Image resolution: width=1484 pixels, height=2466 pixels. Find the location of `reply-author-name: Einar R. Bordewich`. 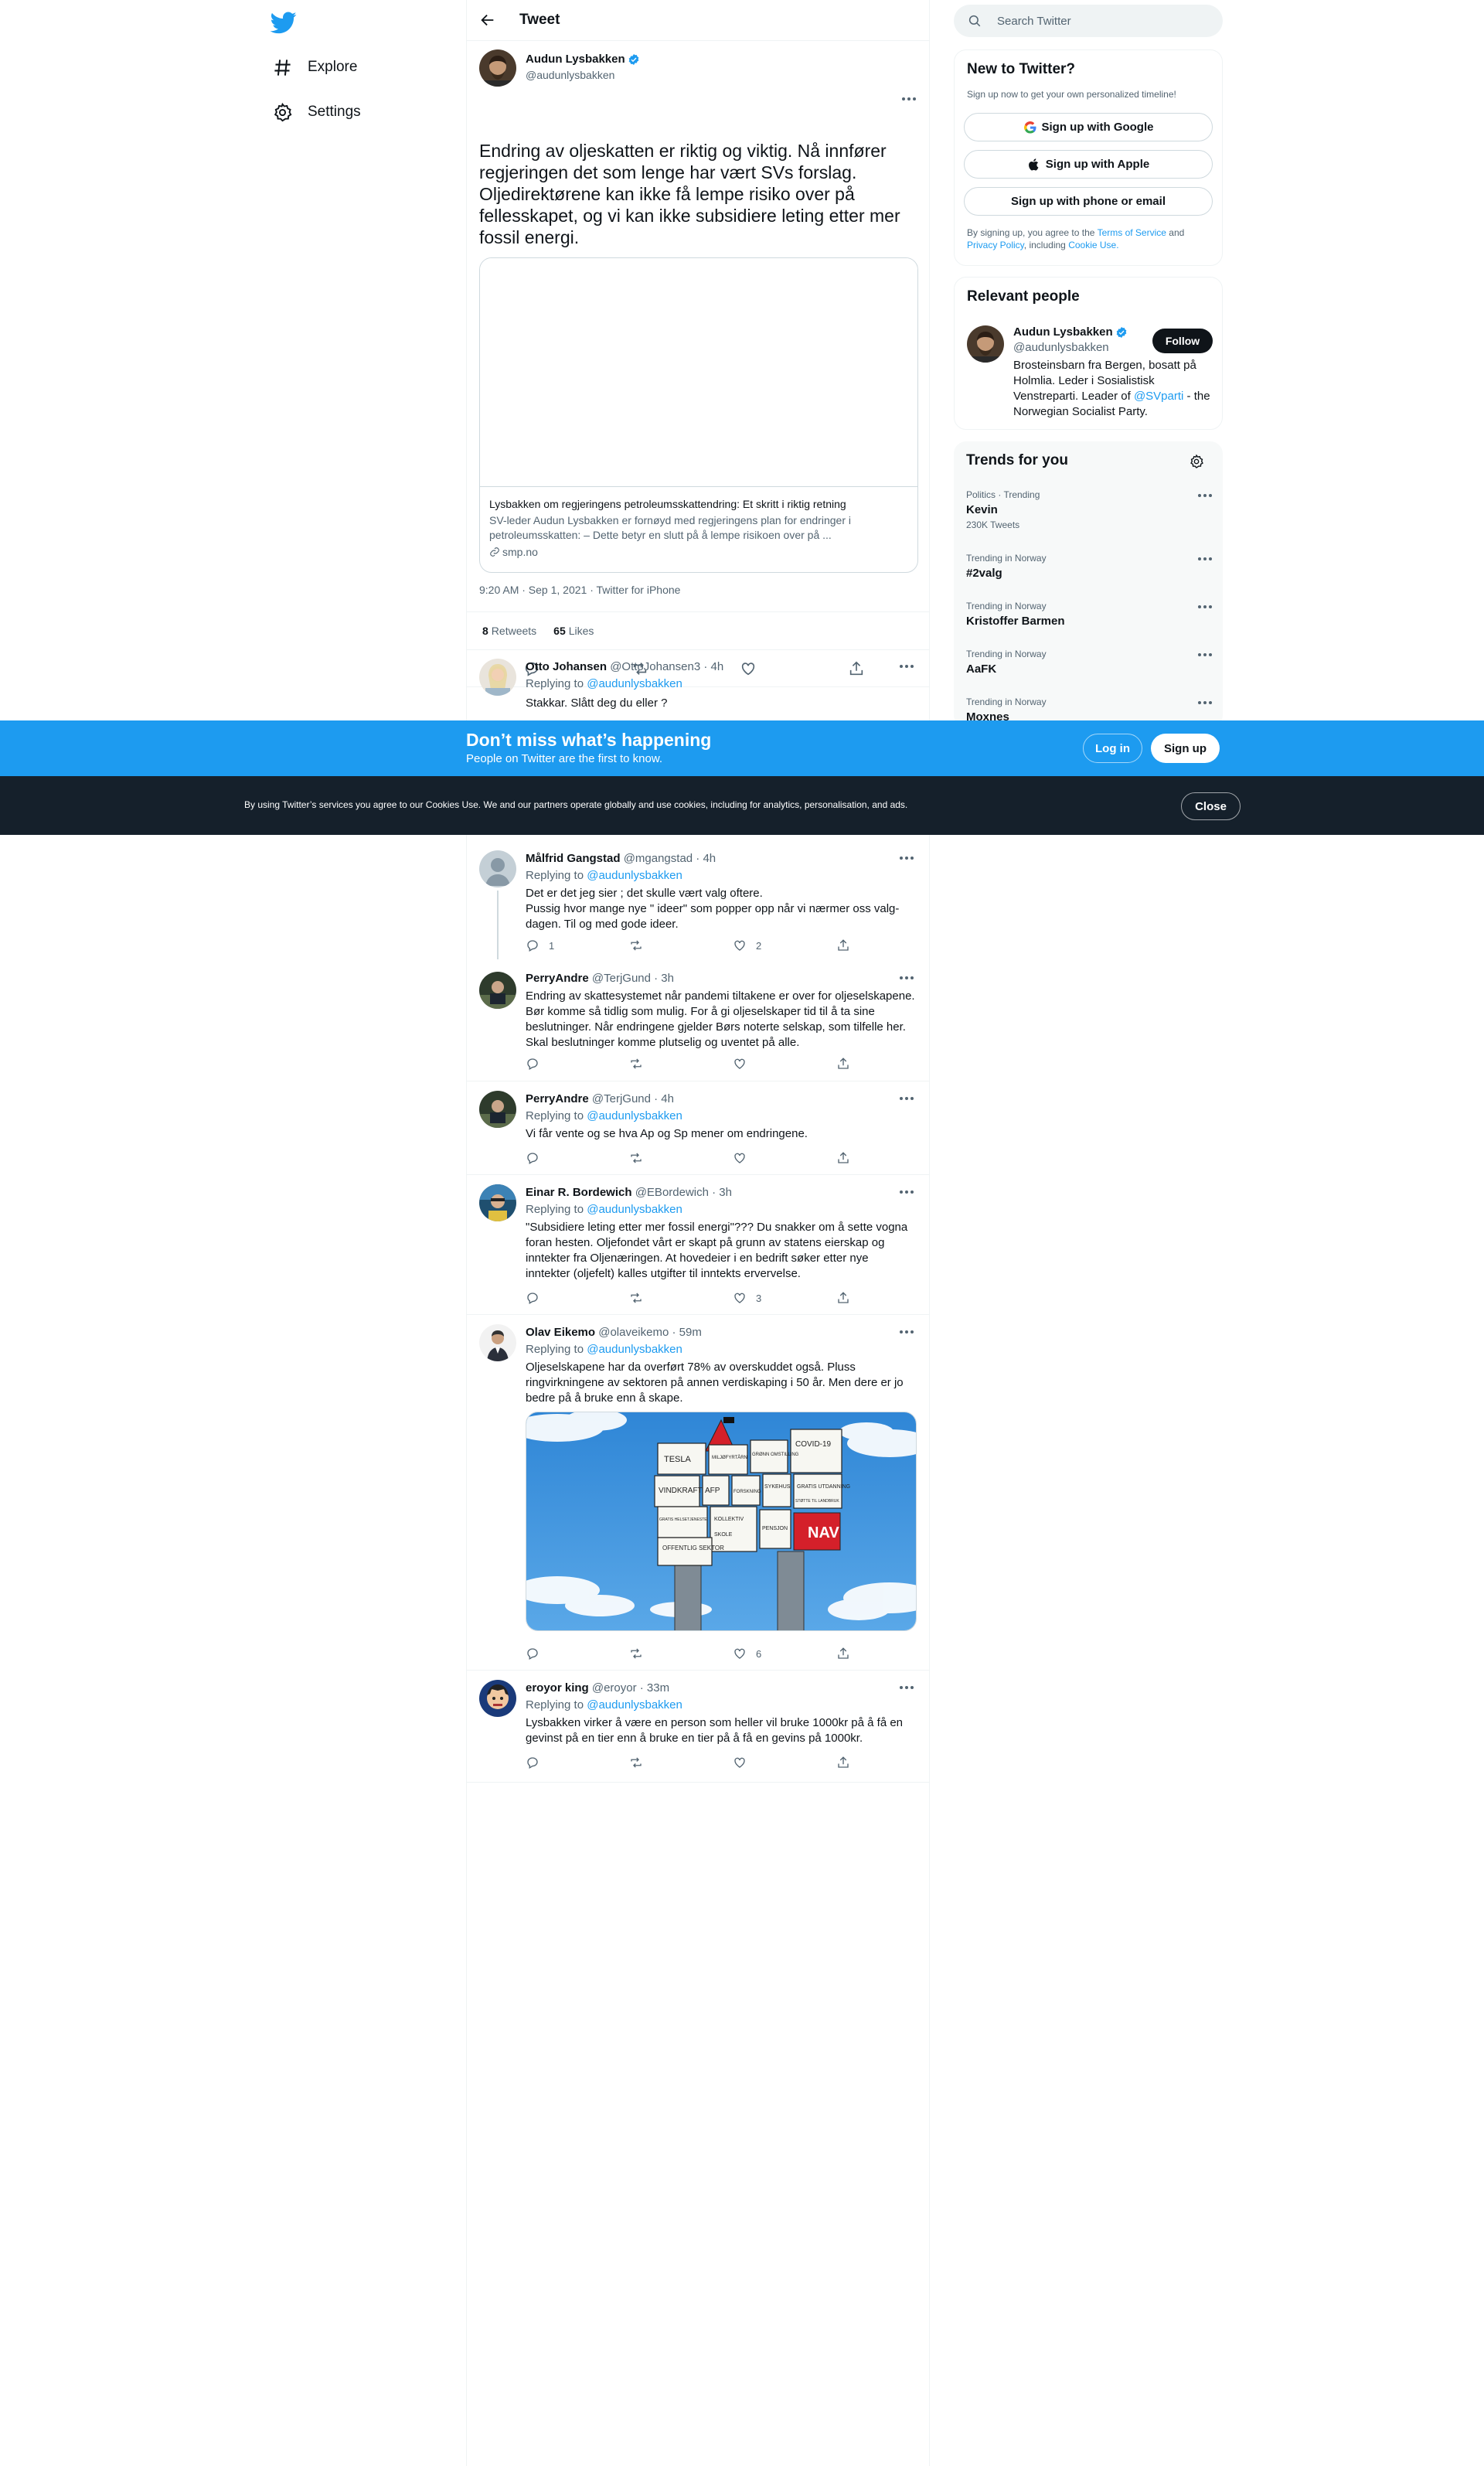

reply-author-name: Einar R. Bordewich is located at coordinates (579, 1192).